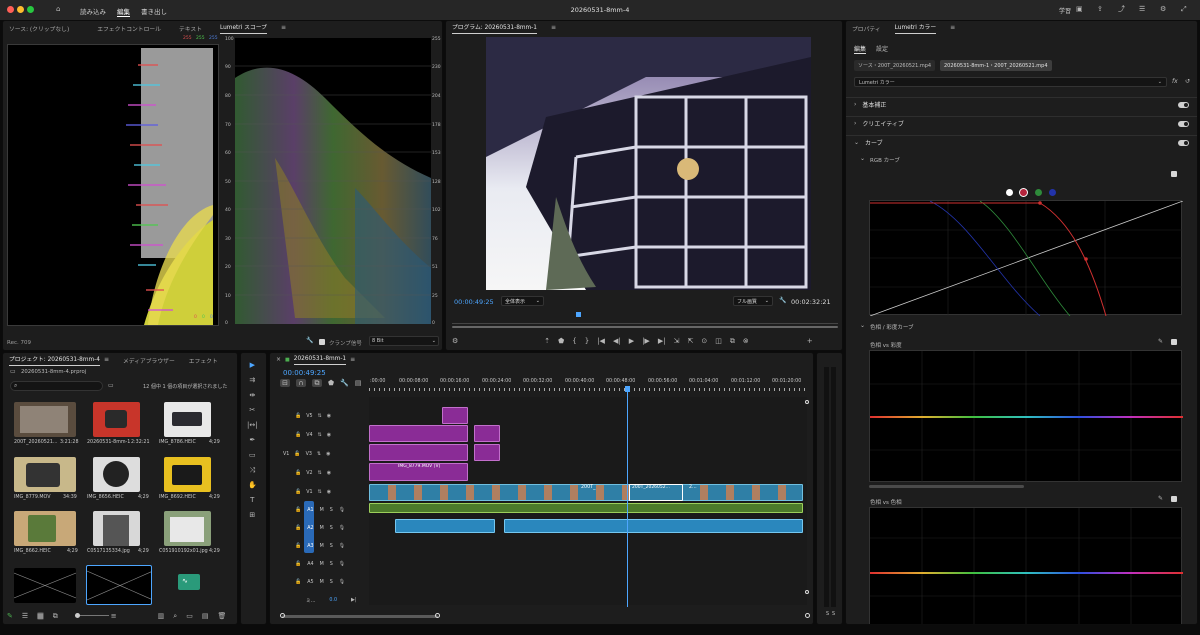 This screenshot has width=1200, height=635. I want to click on sort-icon: ≡, so click(114, 616).